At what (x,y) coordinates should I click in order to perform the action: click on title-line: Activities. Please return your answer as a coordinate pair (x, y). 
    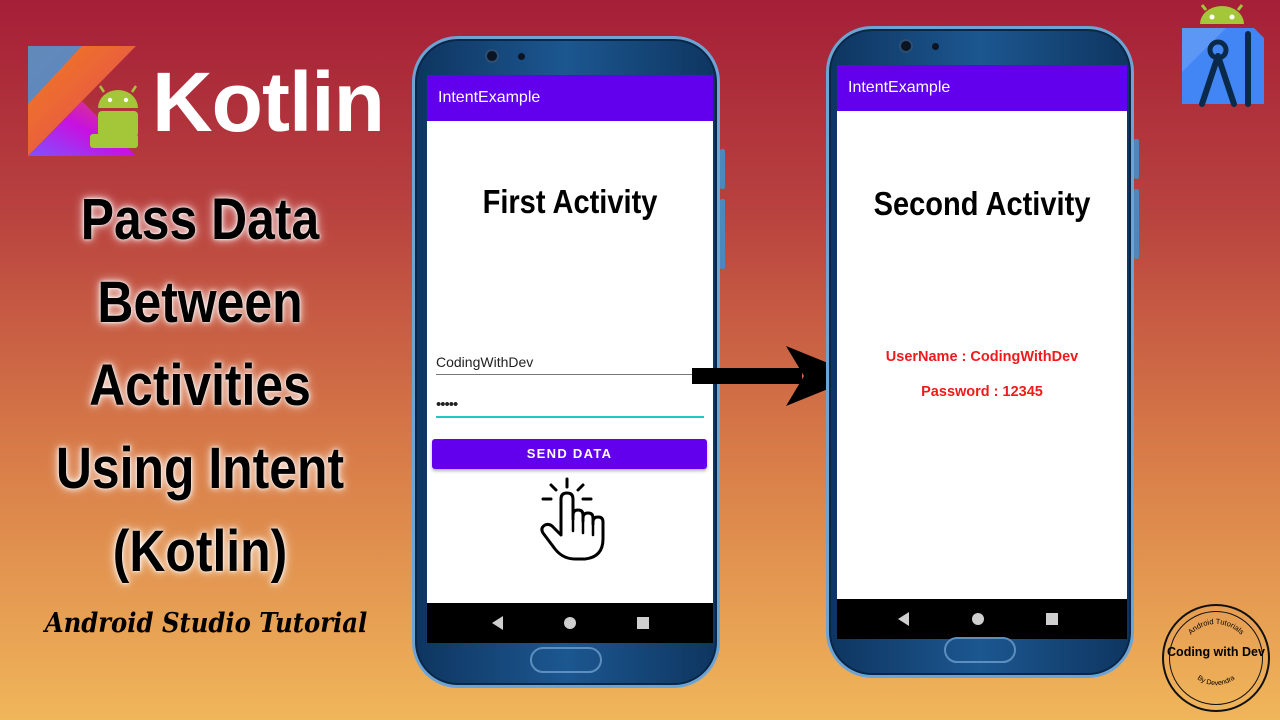
    Looking at the image, I should click on (200, 385).